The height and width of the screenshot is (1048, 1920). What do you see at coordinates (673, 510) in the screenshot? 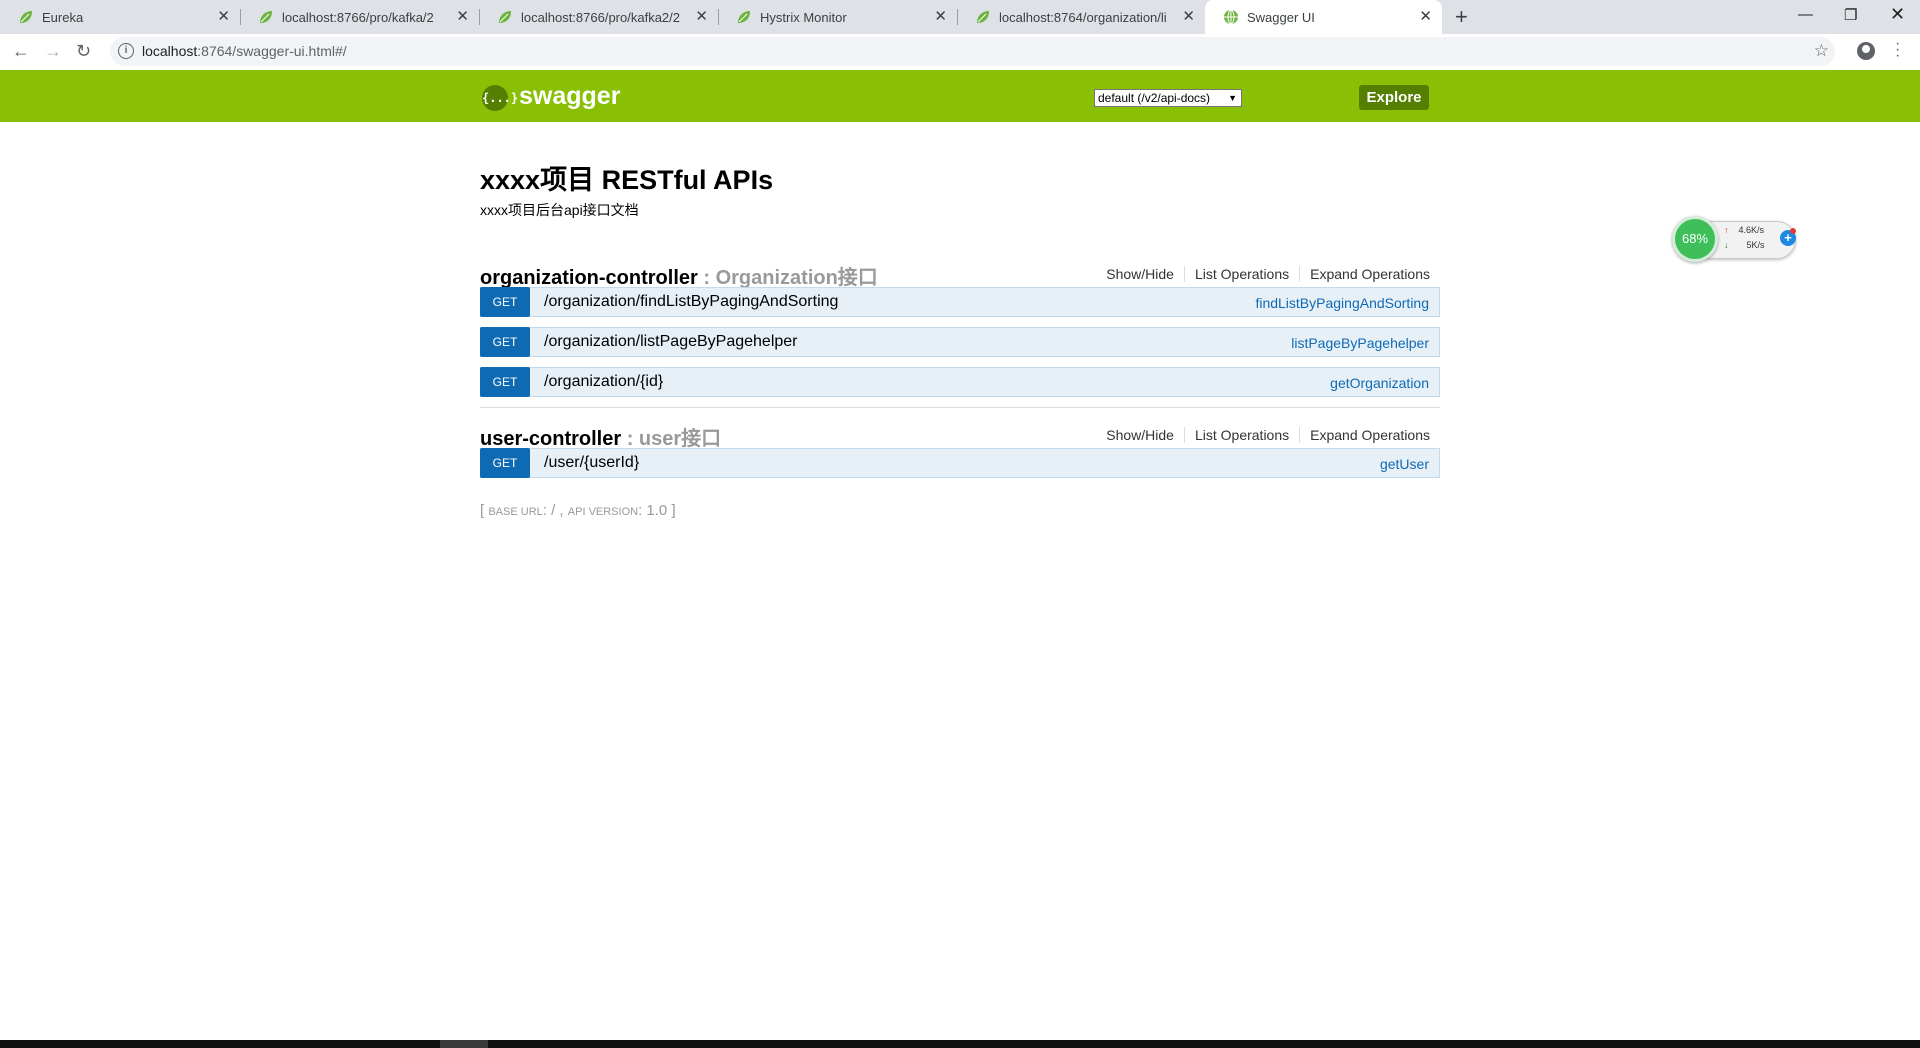
I see `footer-close-bracket: ]` at bounding box center [673, 510].